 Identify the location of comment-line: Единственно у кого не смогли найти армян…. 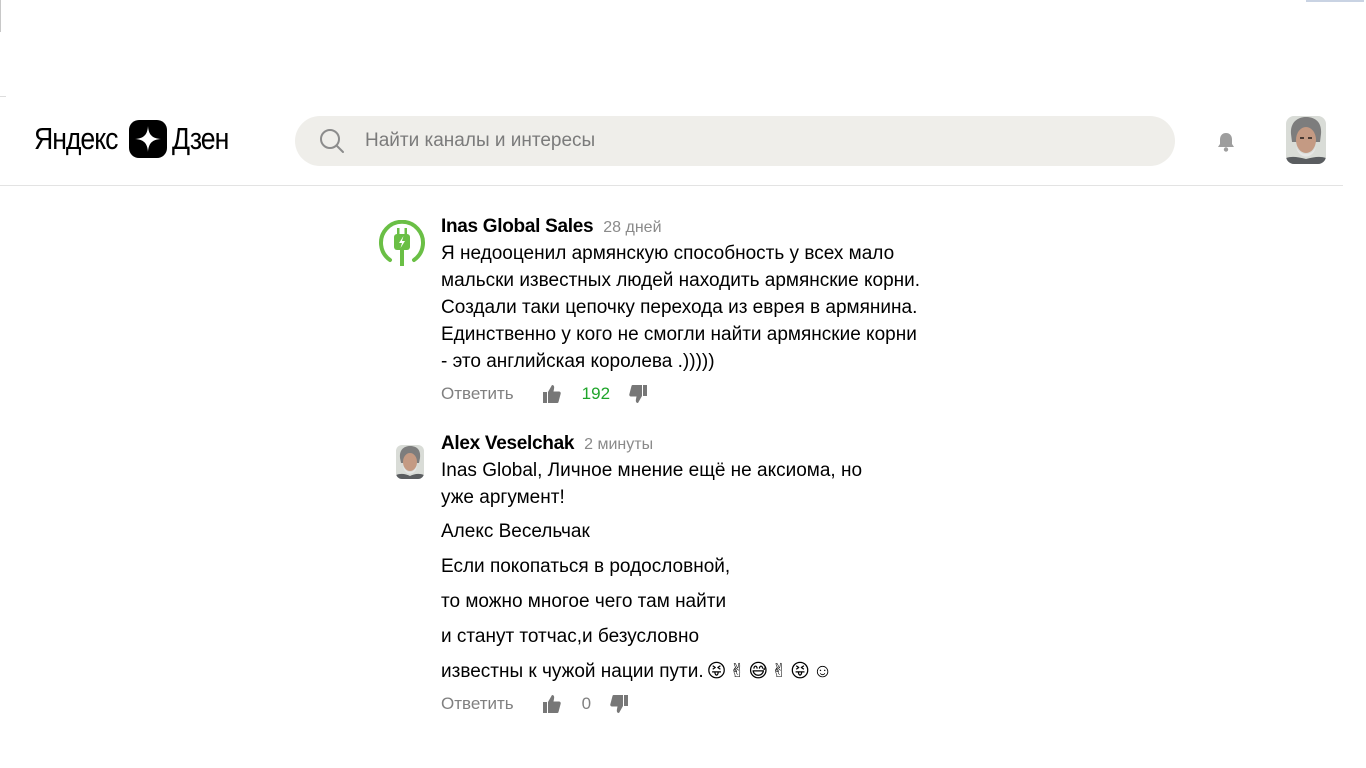
(679, 334).